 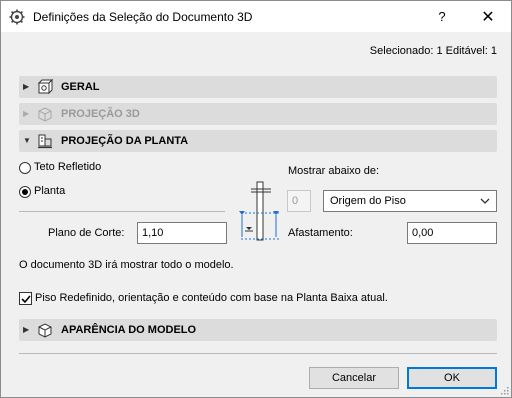 I want to click on story-reference-value: Origem do Piso, so click(x=368, y=201).